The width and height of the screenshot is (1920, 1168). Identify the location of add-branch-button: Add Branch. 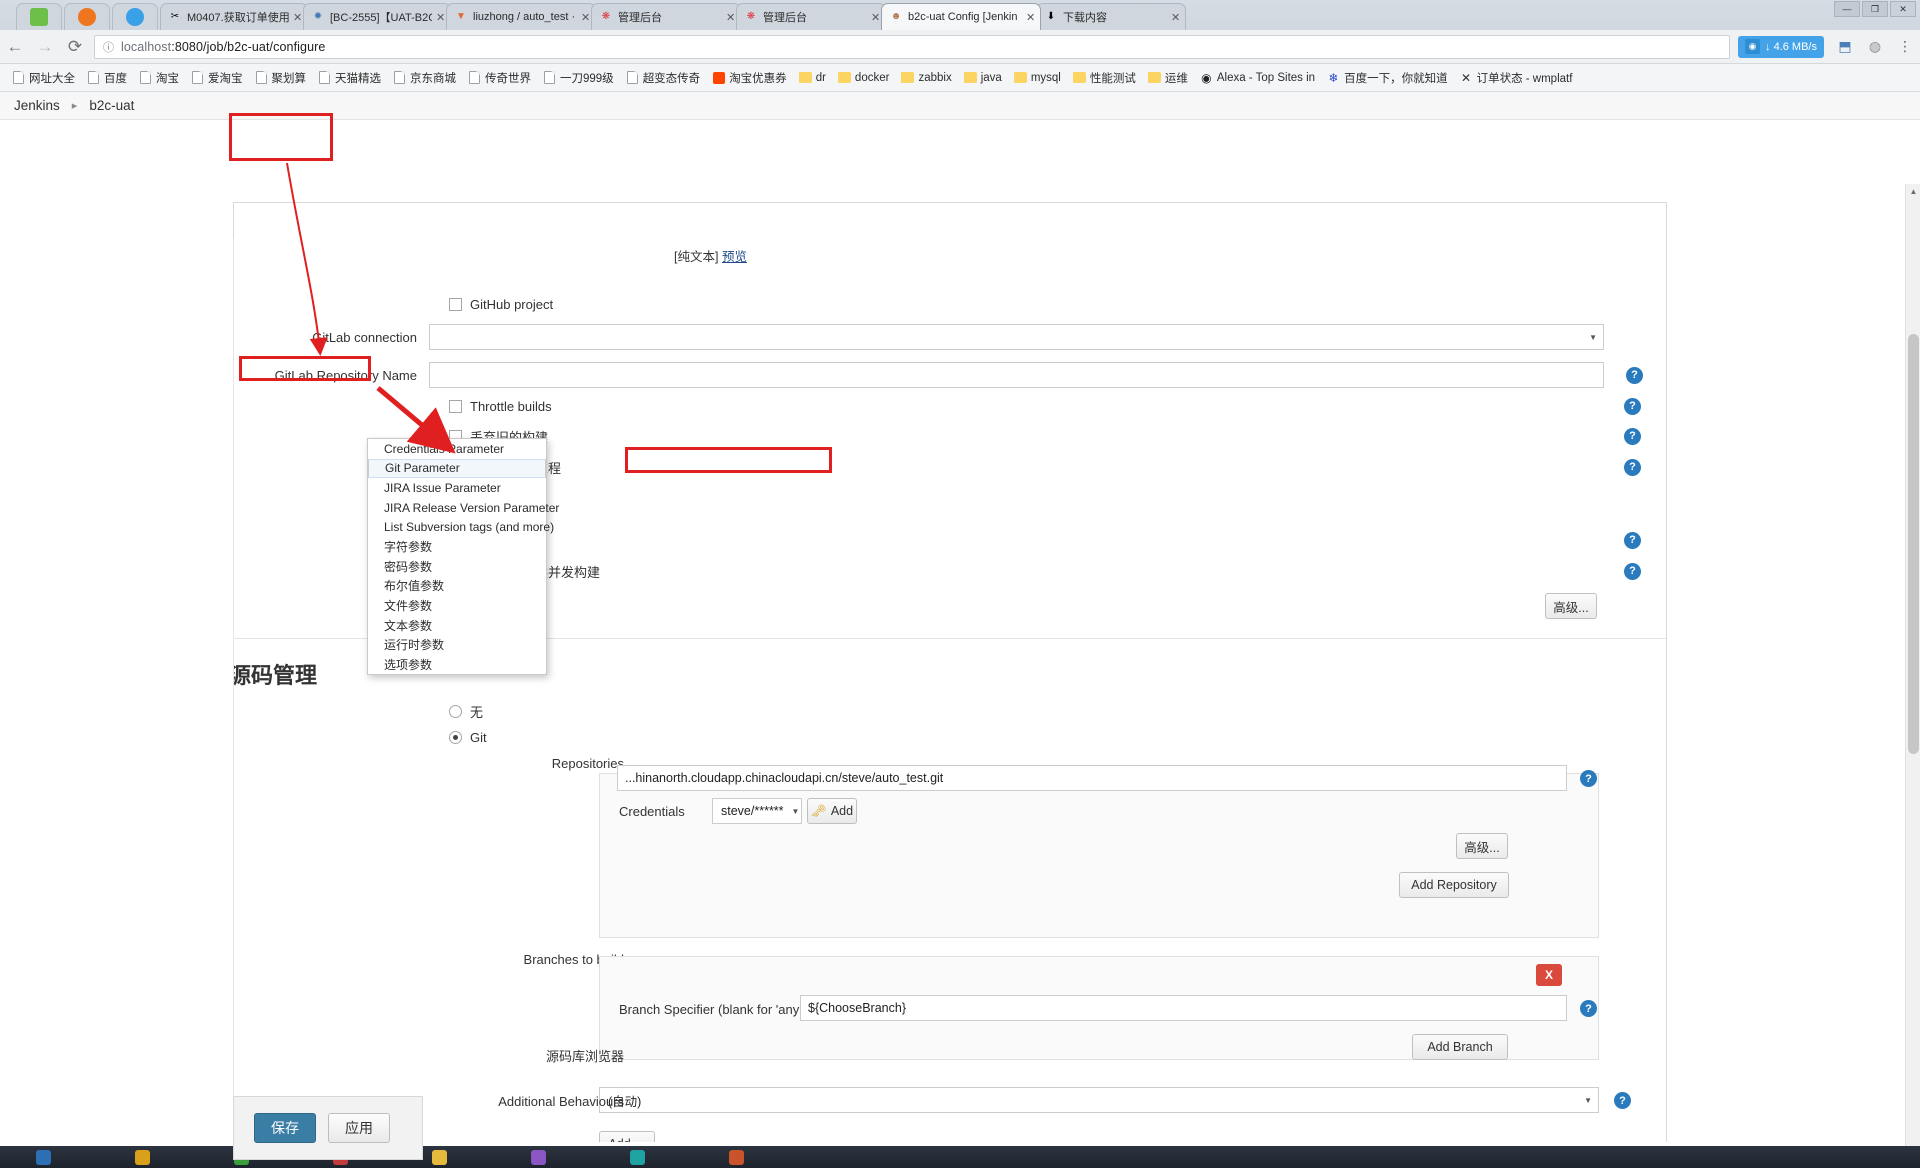
(1460, 1047).